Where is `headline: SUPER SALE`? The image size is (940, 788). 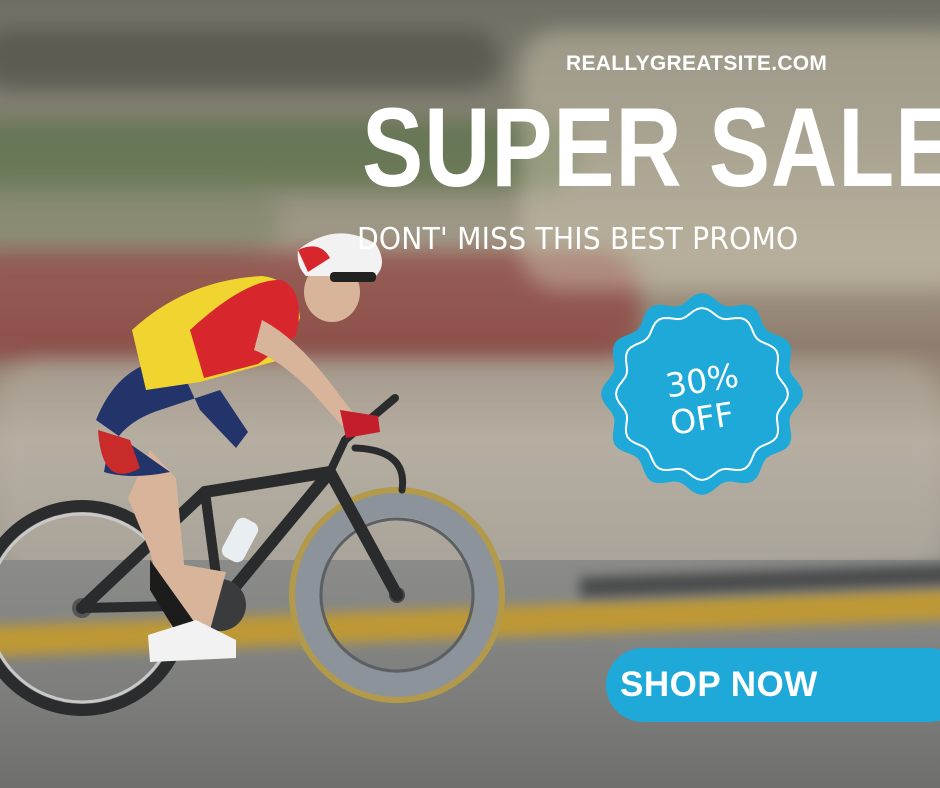
headline: SUPER SALE is located at coordinates (651, 147).